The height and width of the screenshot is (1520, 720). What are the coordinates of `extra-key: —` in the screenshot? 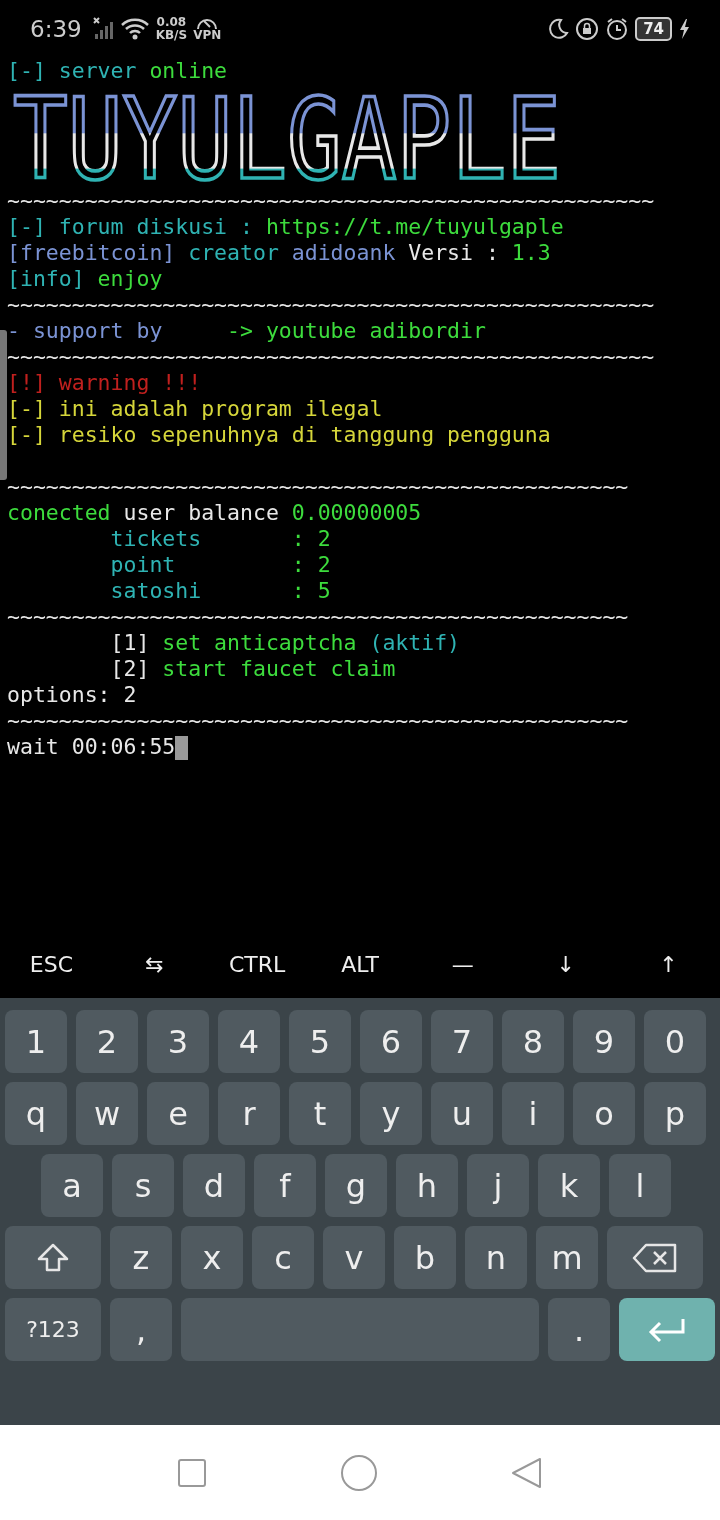 It's located at (463, 964).